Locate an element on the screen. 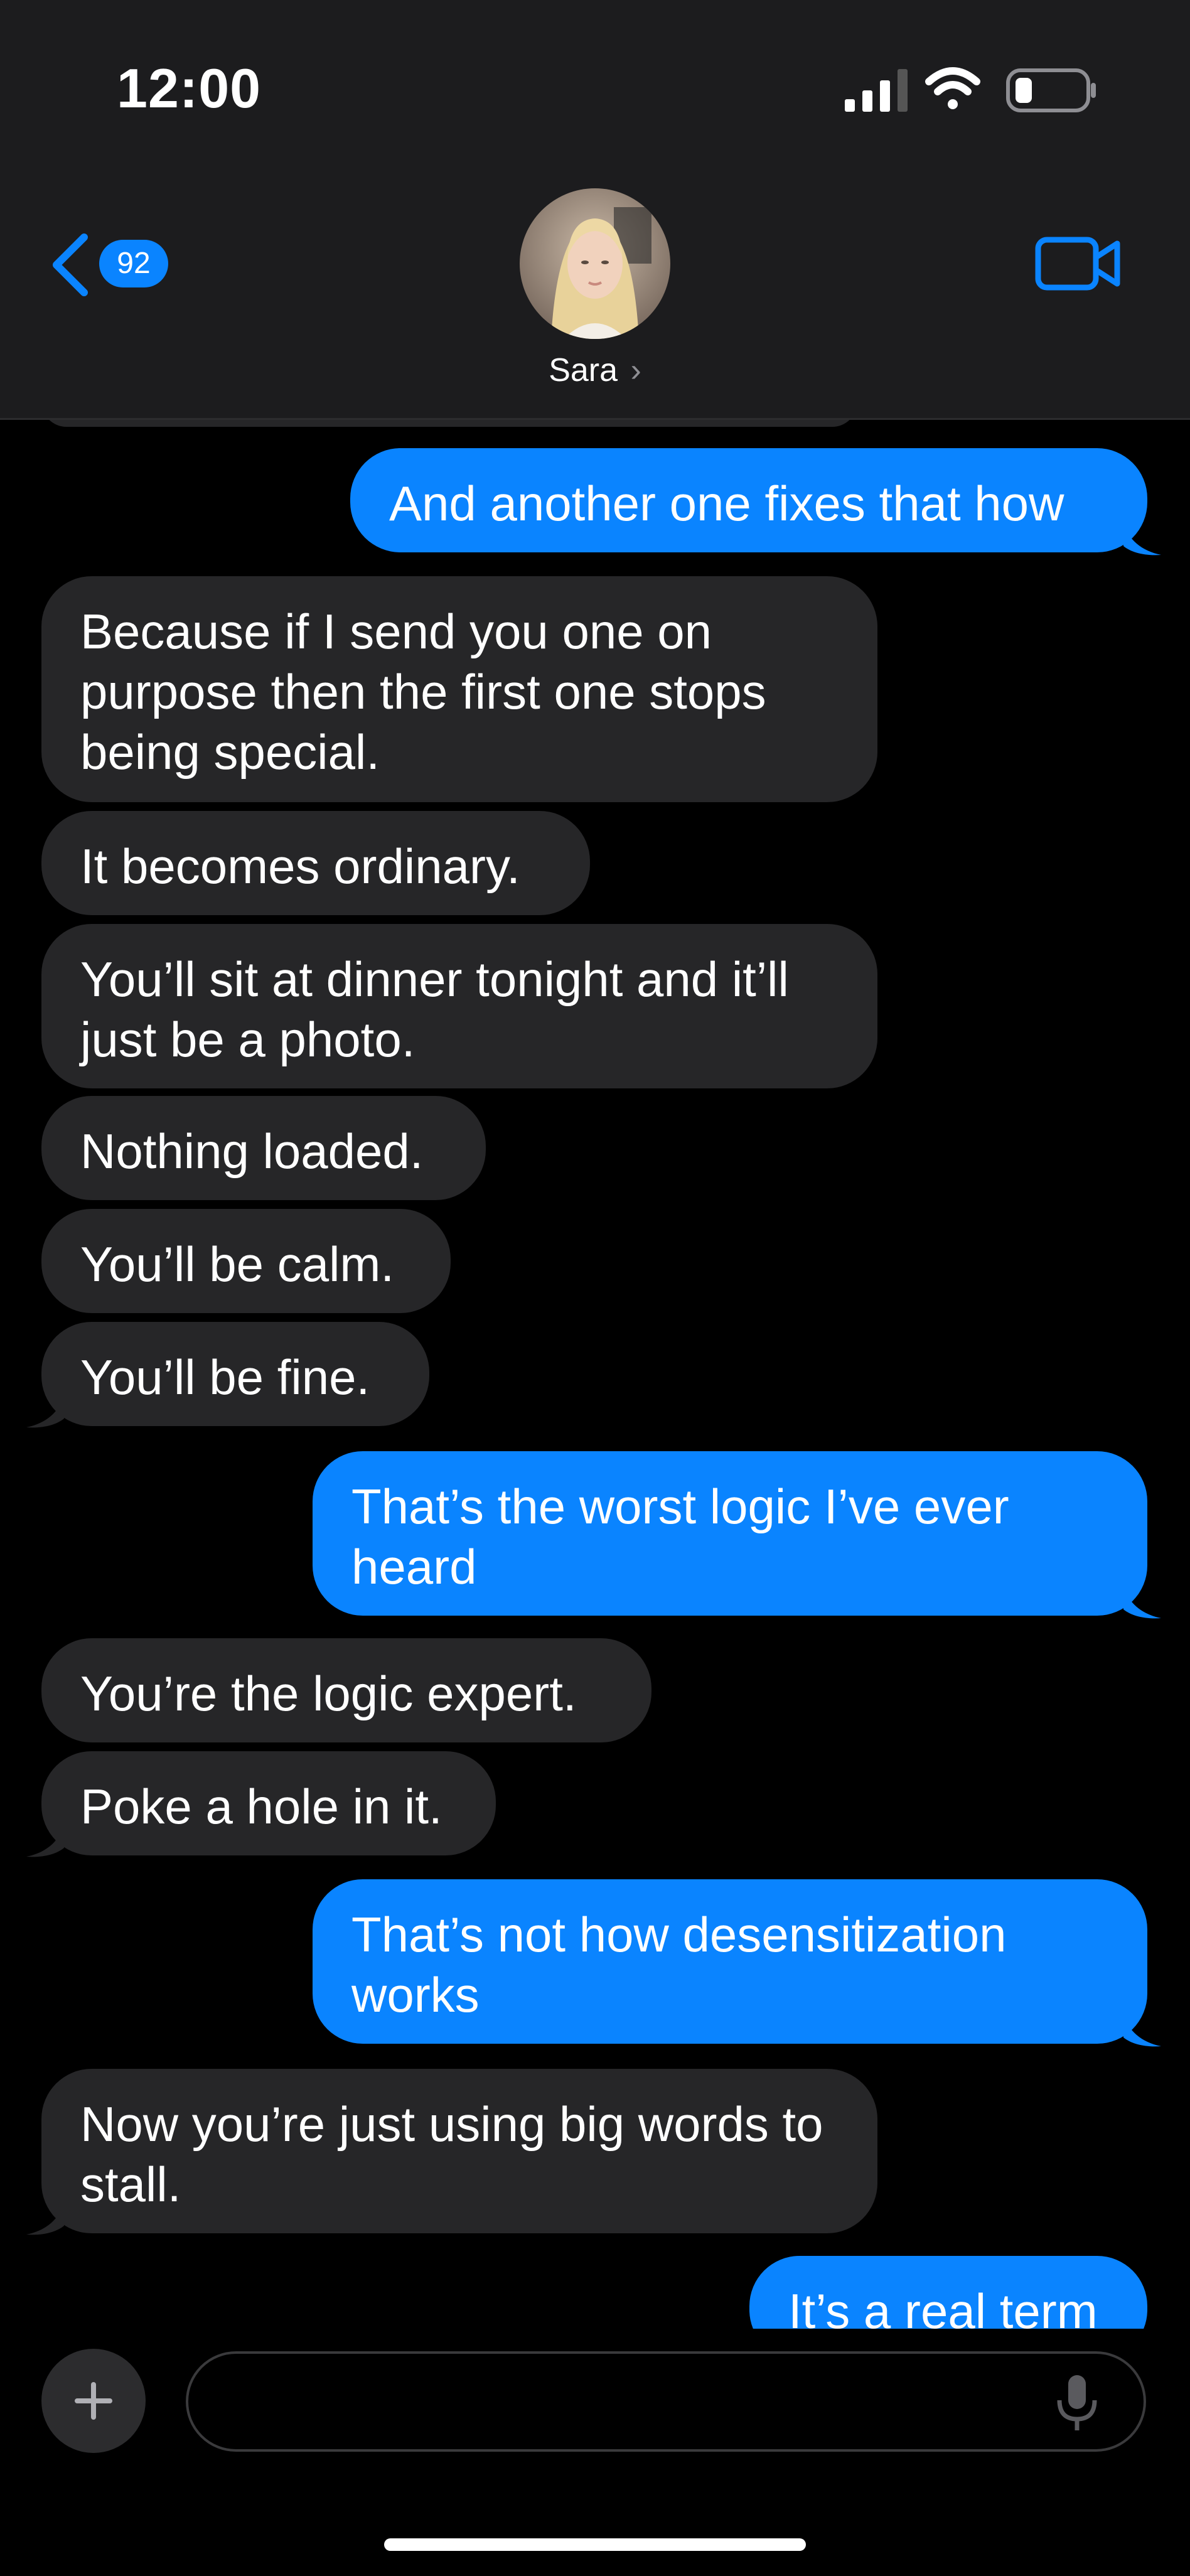  avatar is located at coordinates (595, 263).